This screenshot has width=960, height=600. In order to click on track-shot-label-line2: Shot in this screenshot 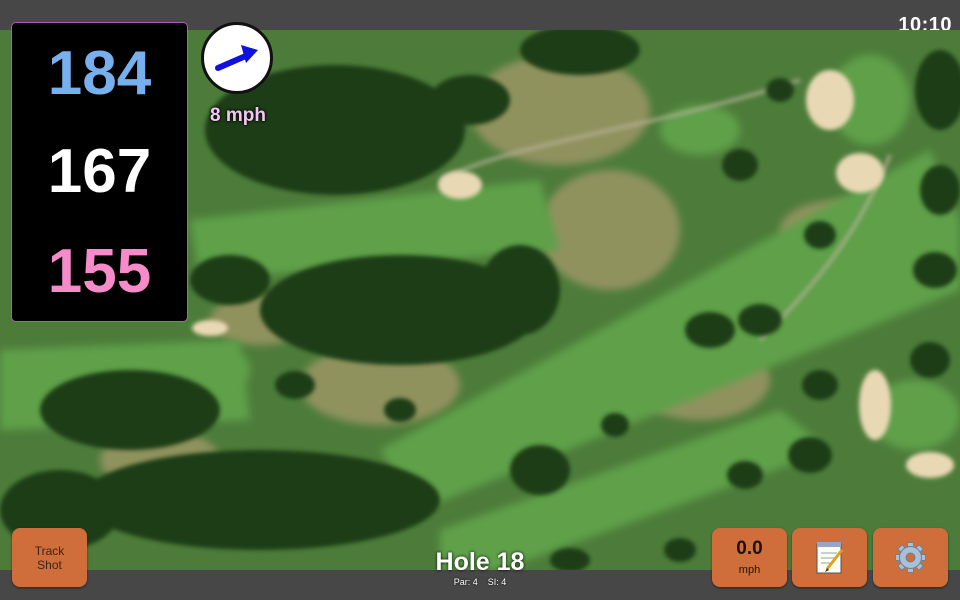, I will do `click(49, 564)`.